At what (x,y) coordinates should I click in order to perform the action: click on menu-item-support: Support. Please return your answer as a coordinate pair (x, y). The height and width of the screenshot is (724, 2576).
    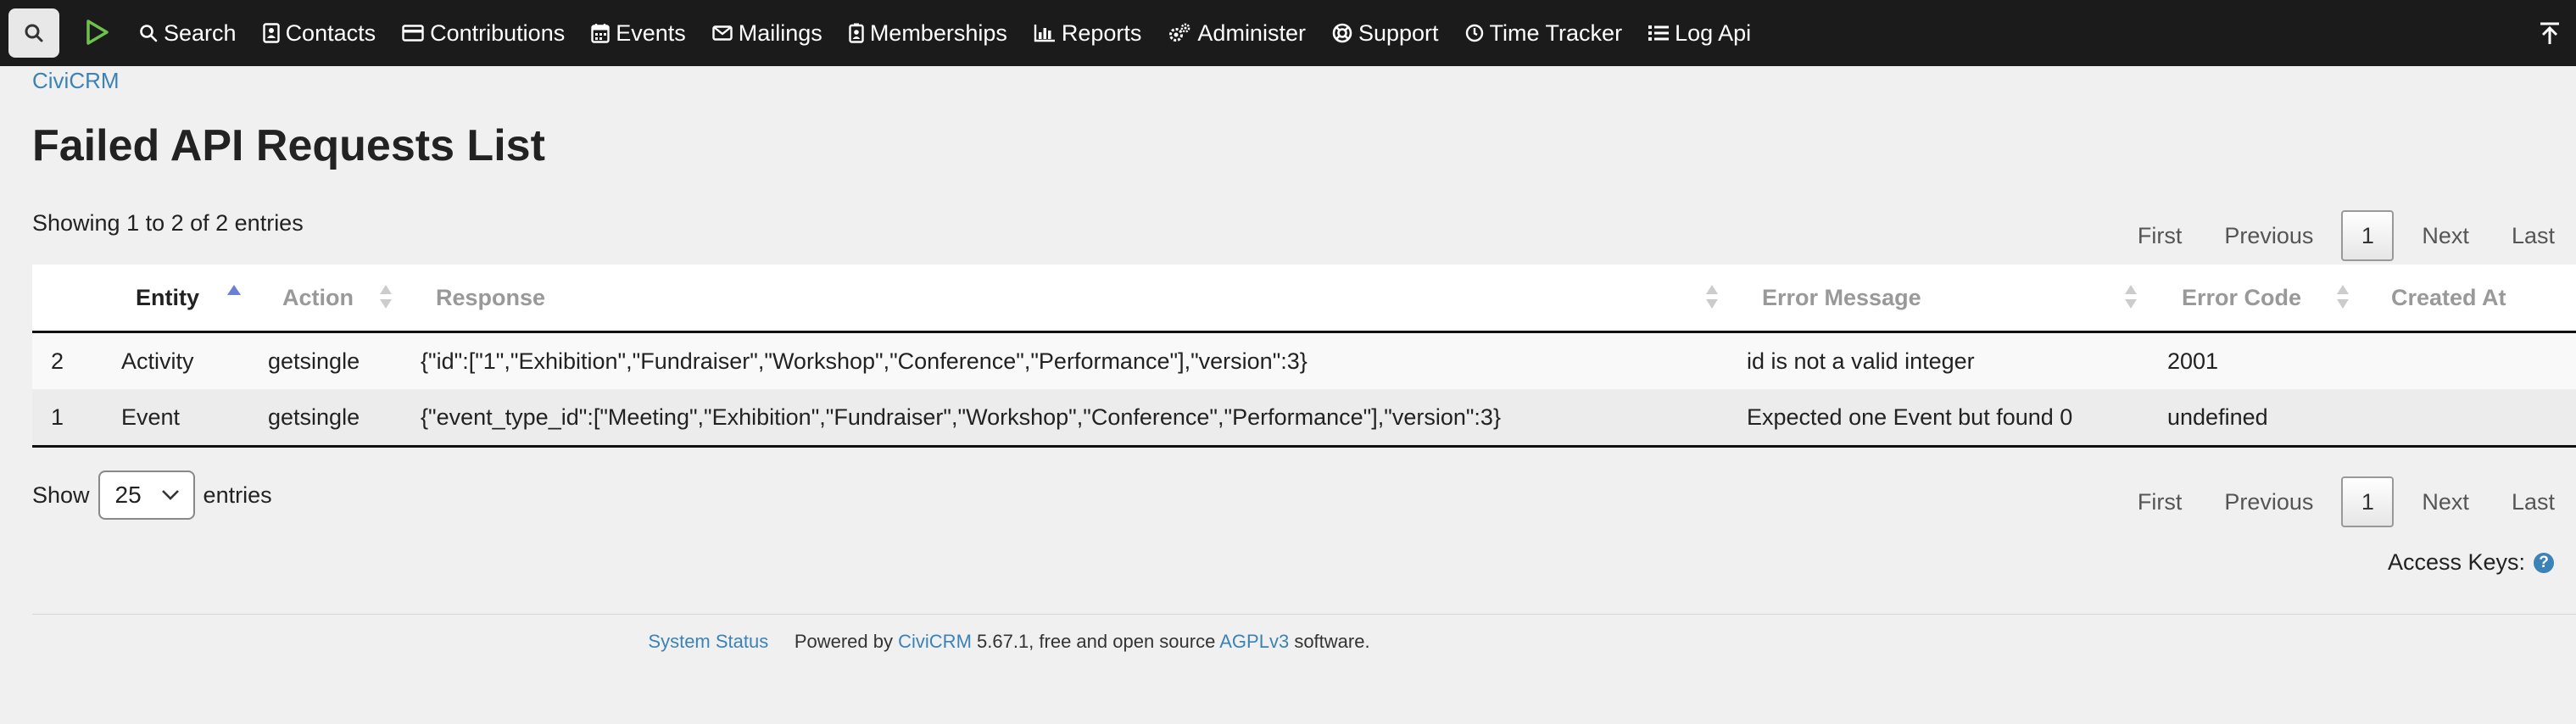
    Looking at the image, I should click on (1385, 33).